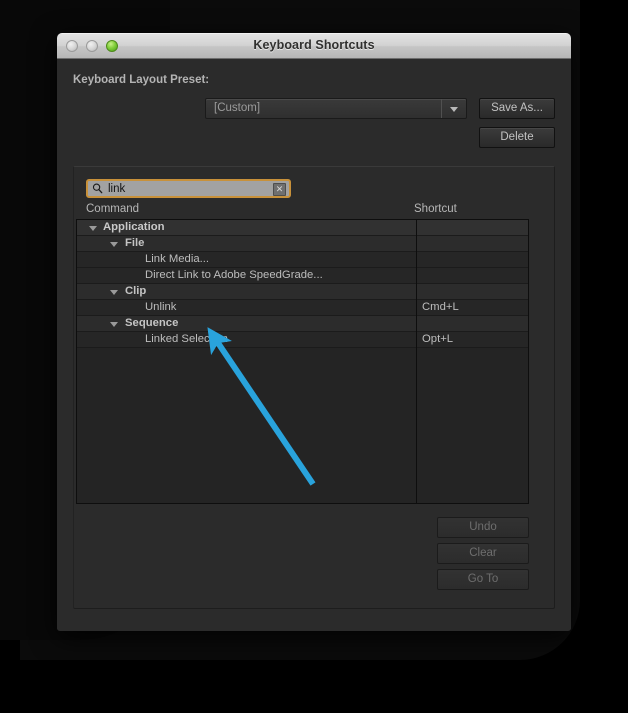 Image resolution: width=628 pixels, height=713 pixels. I want to click on table-row: Application, so click(302, 228).